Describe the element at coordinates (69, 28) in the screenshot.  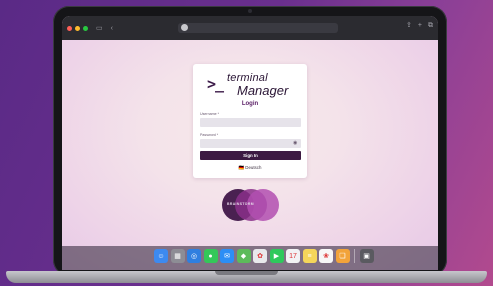
I see `close-window-button` at that location.